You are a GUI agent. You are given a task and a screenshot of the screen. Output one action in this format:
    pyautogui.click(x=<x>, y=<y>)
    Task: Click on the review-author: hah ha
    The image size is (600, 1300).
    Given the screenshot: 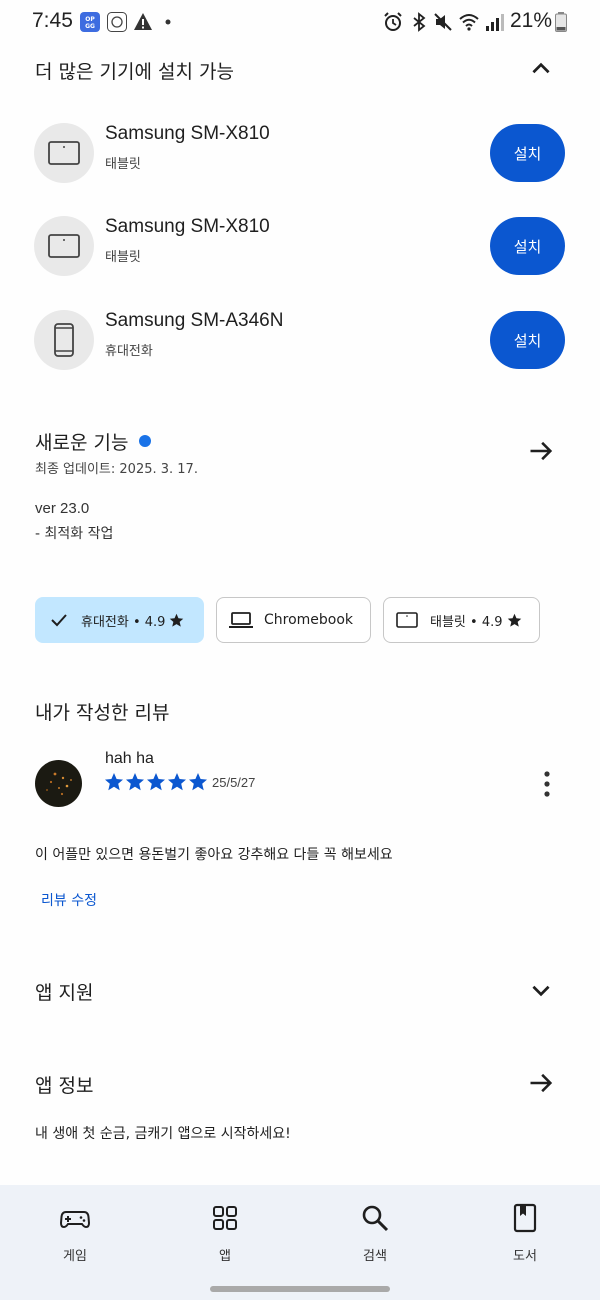 What is the action you would take?
    pyautogui.click(x=129, y=758)
    